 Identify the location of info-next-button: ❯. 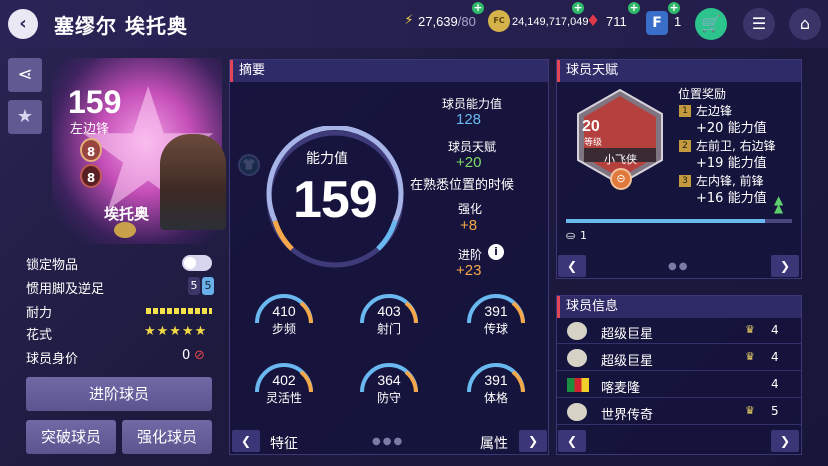
(785, 441).